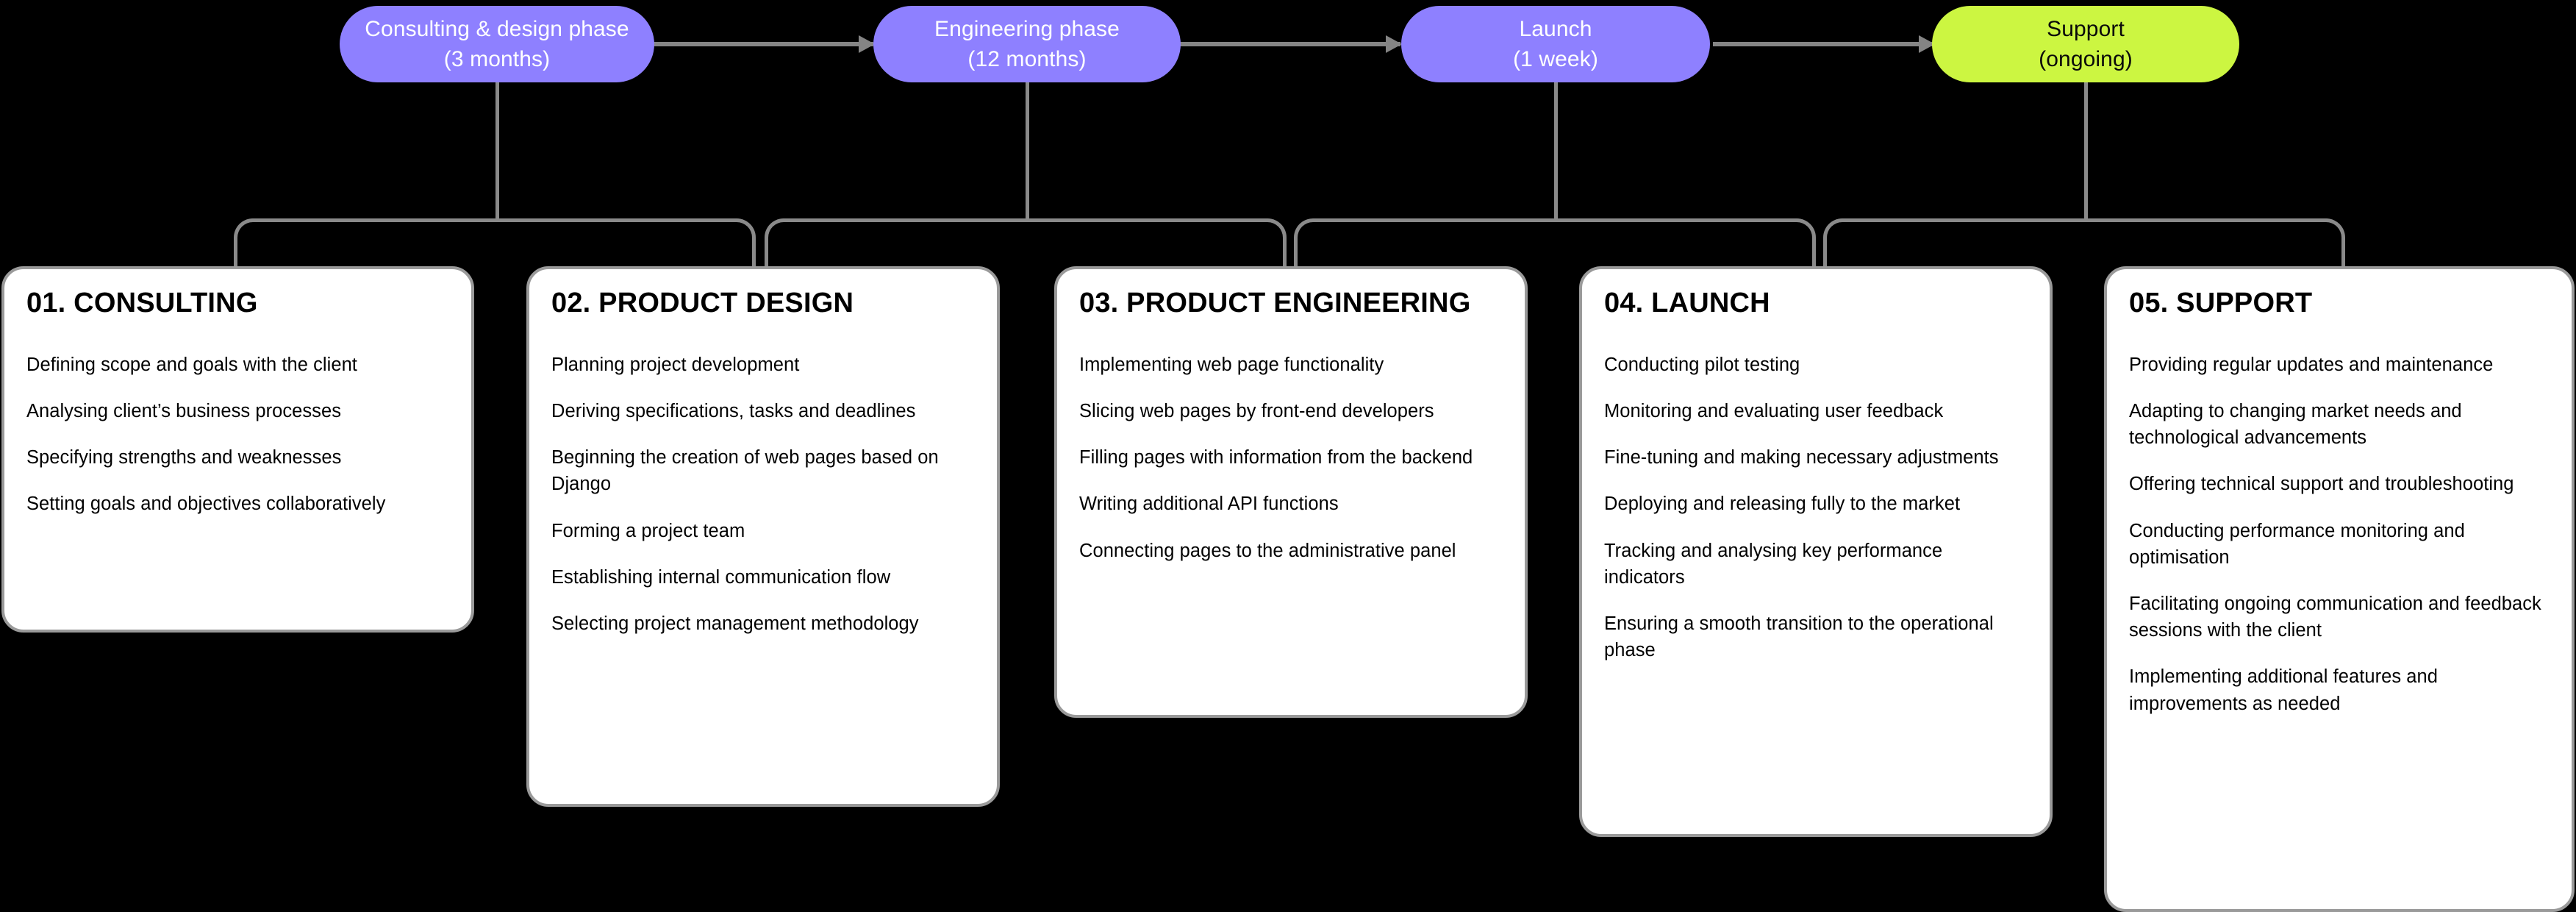 The image size is (2576, 912). I want to click on connector-bracket-support, so click(2084, 244).